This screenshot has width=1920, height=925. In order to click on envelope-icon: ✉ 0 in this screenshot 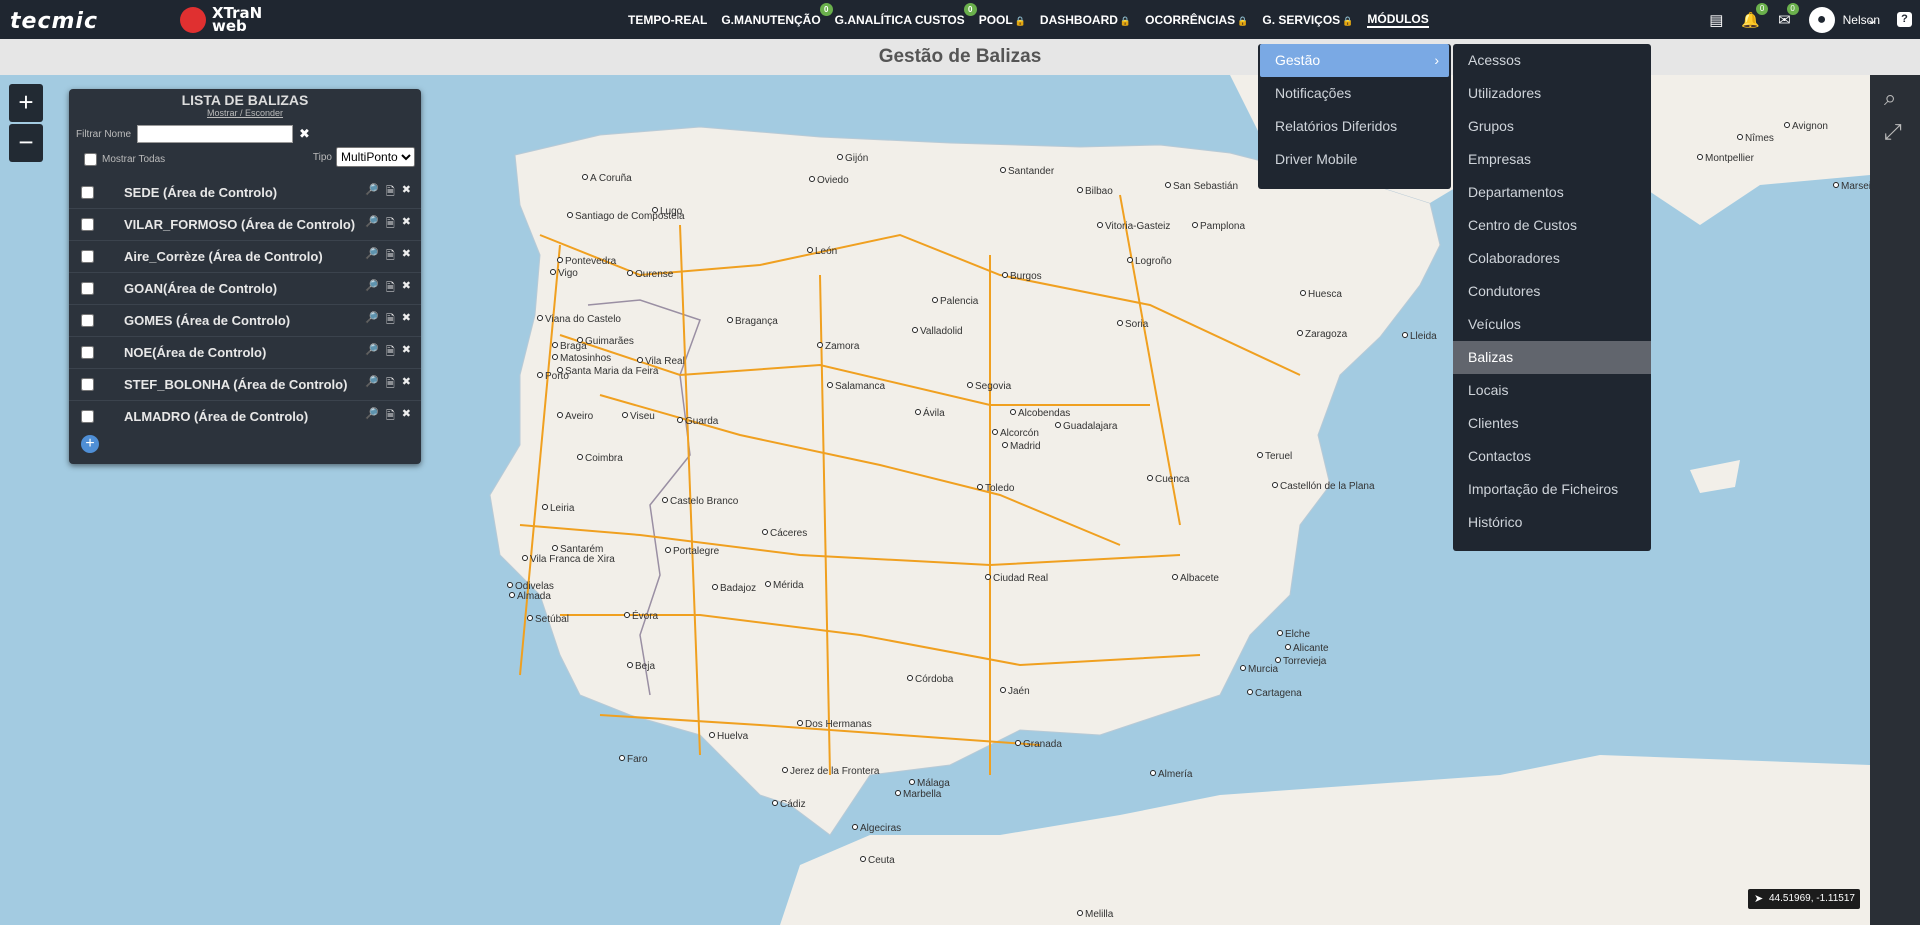, I will do `click(1788, 15)`.